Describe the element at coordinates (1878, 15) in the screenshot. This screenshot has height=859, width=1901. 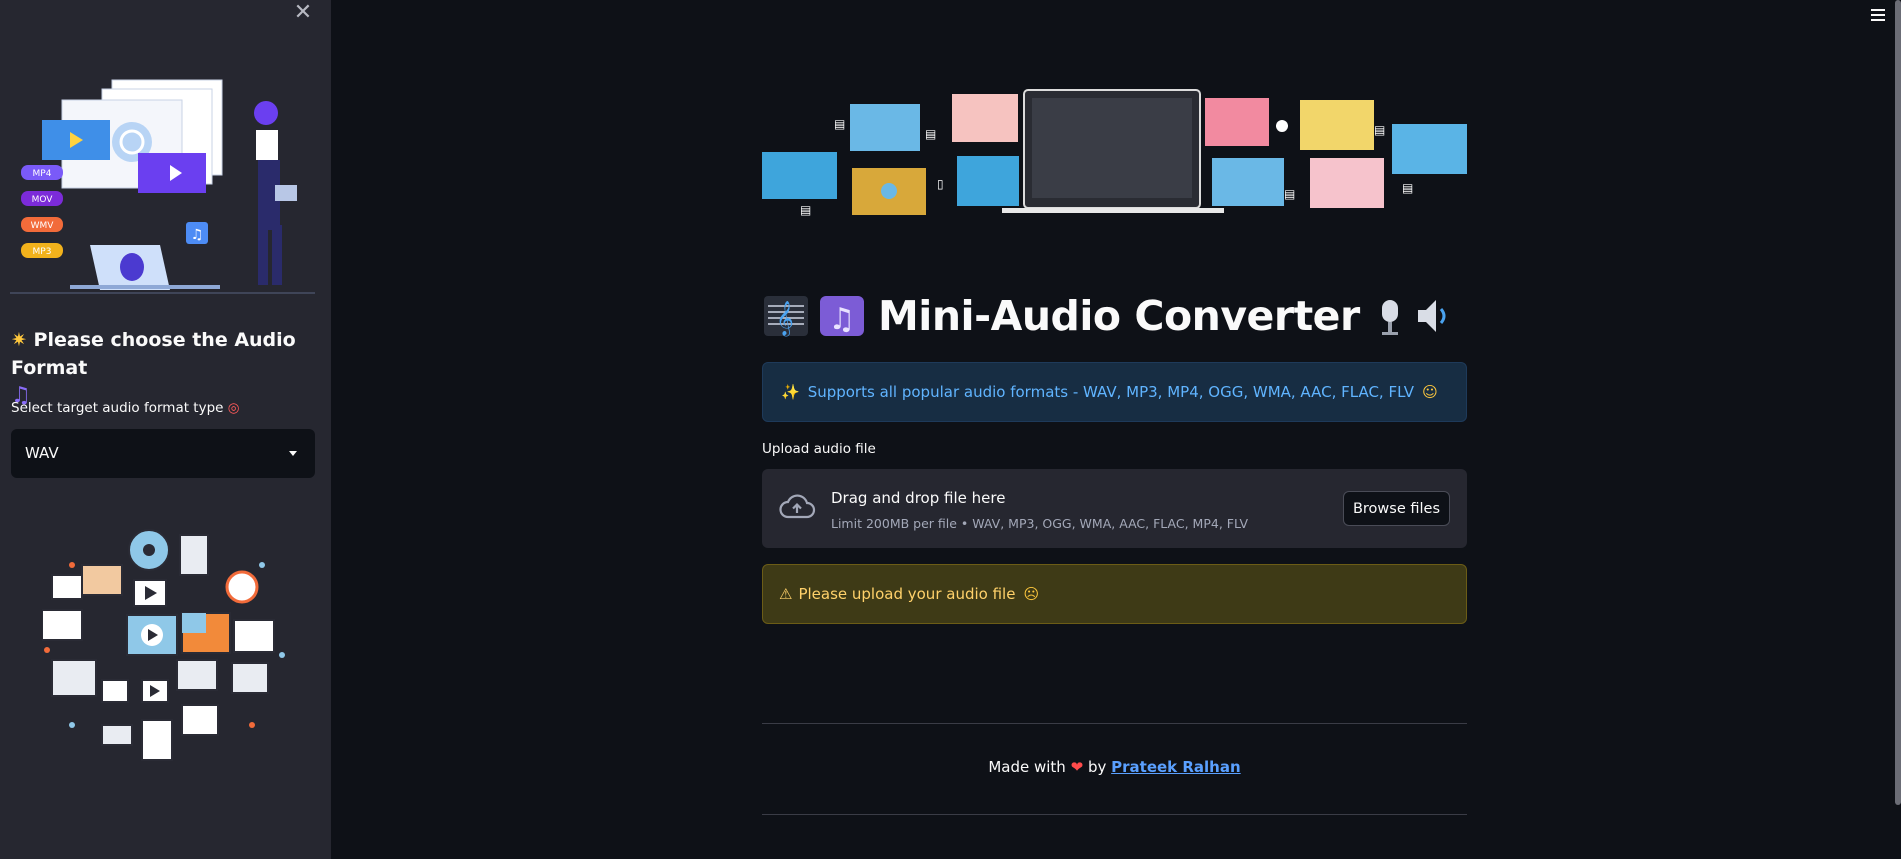
I see `hamburger-menu-icon` at that location.